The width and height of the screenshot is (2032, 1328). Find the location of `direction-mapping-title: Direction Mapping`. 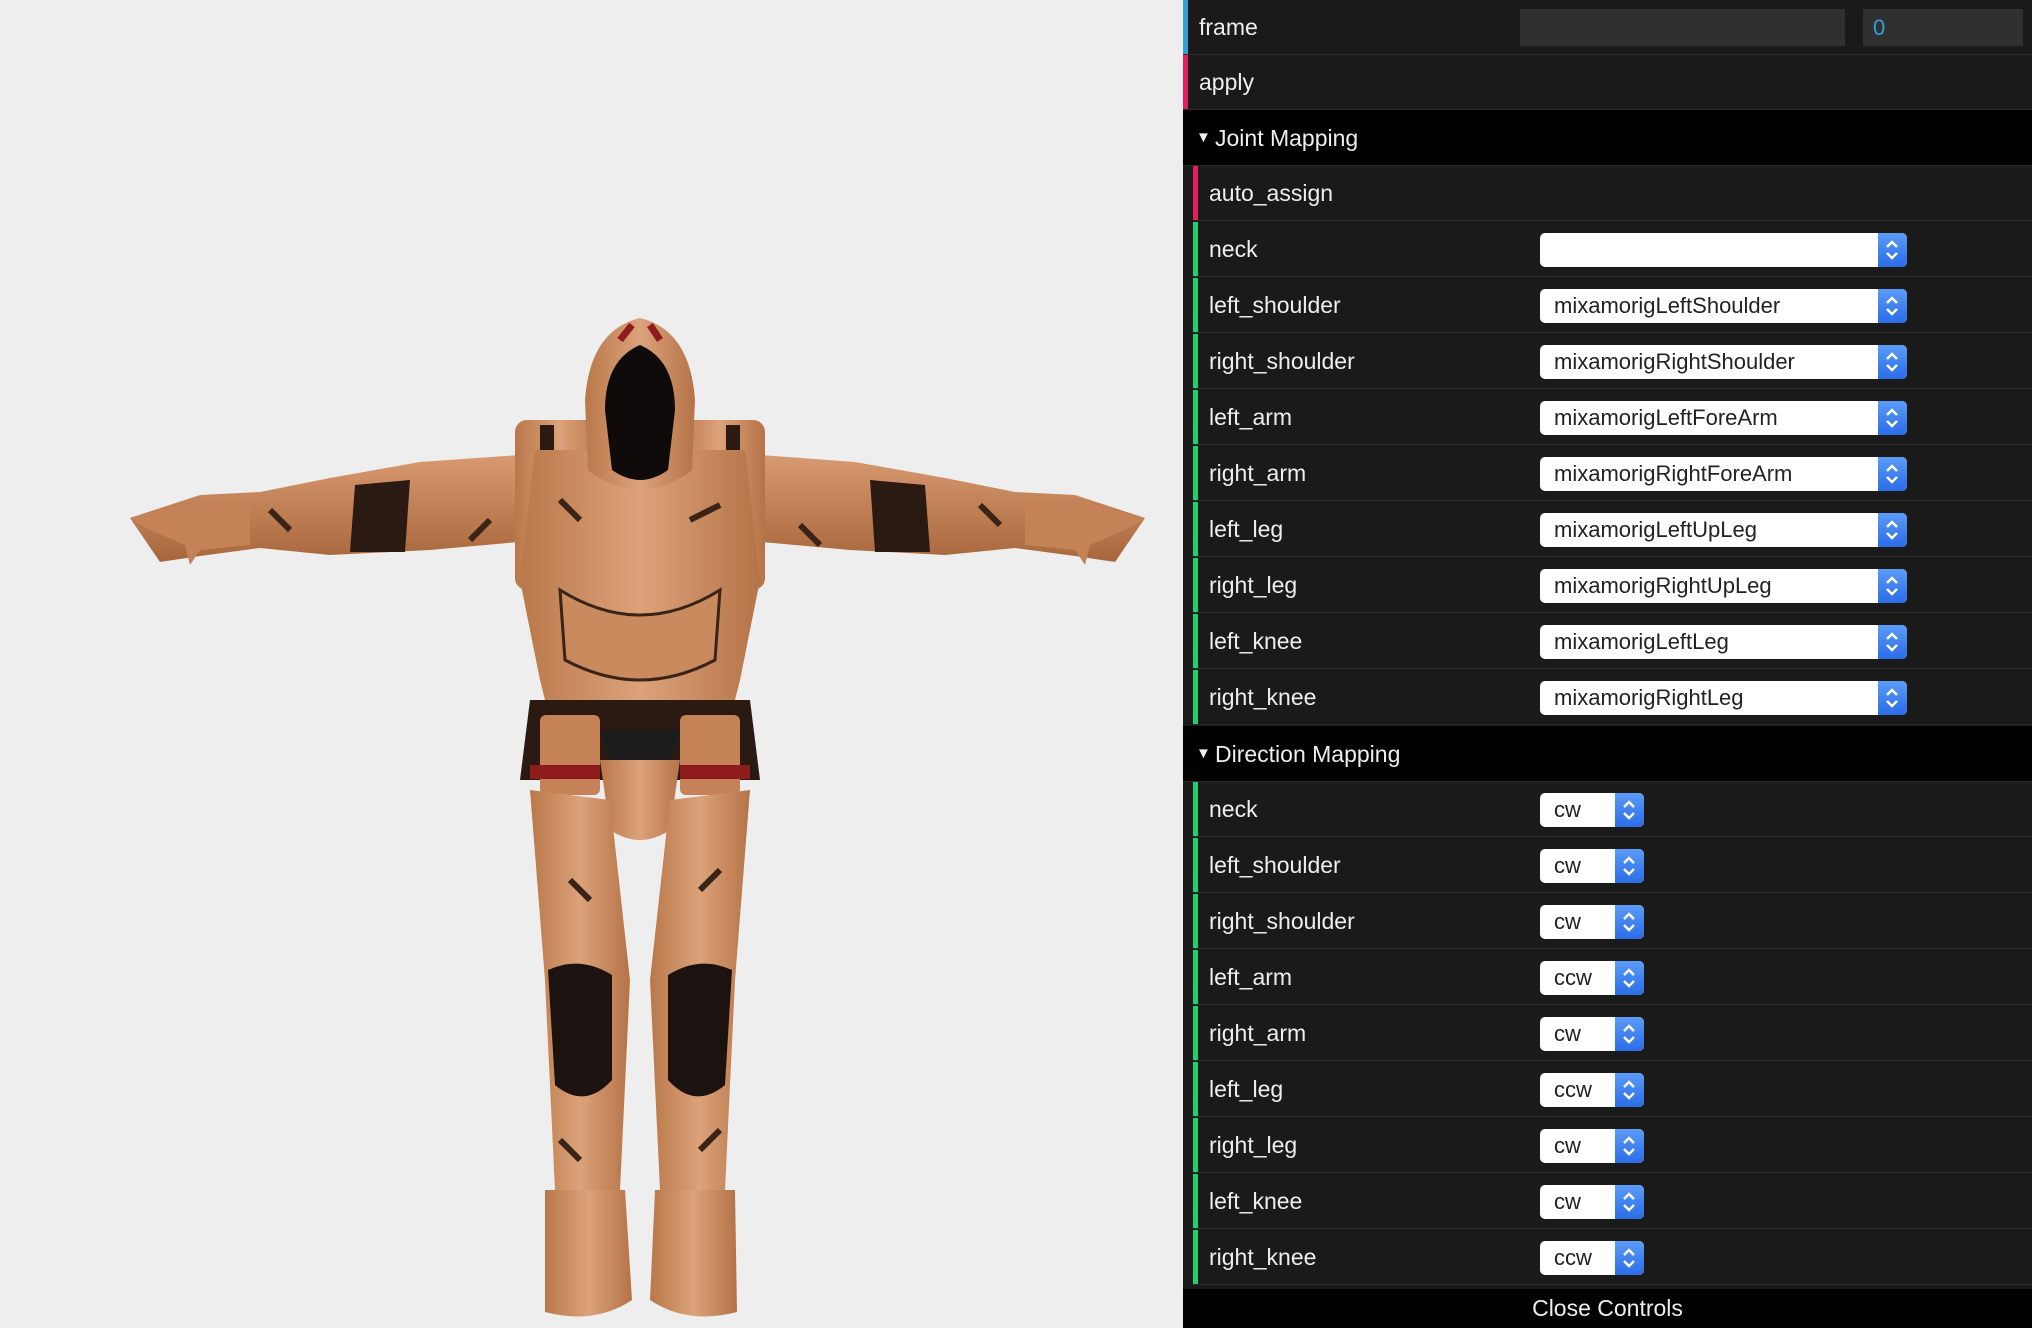

direction-mapping-title: Direction Mapping is located at coordinates (1308, 754).